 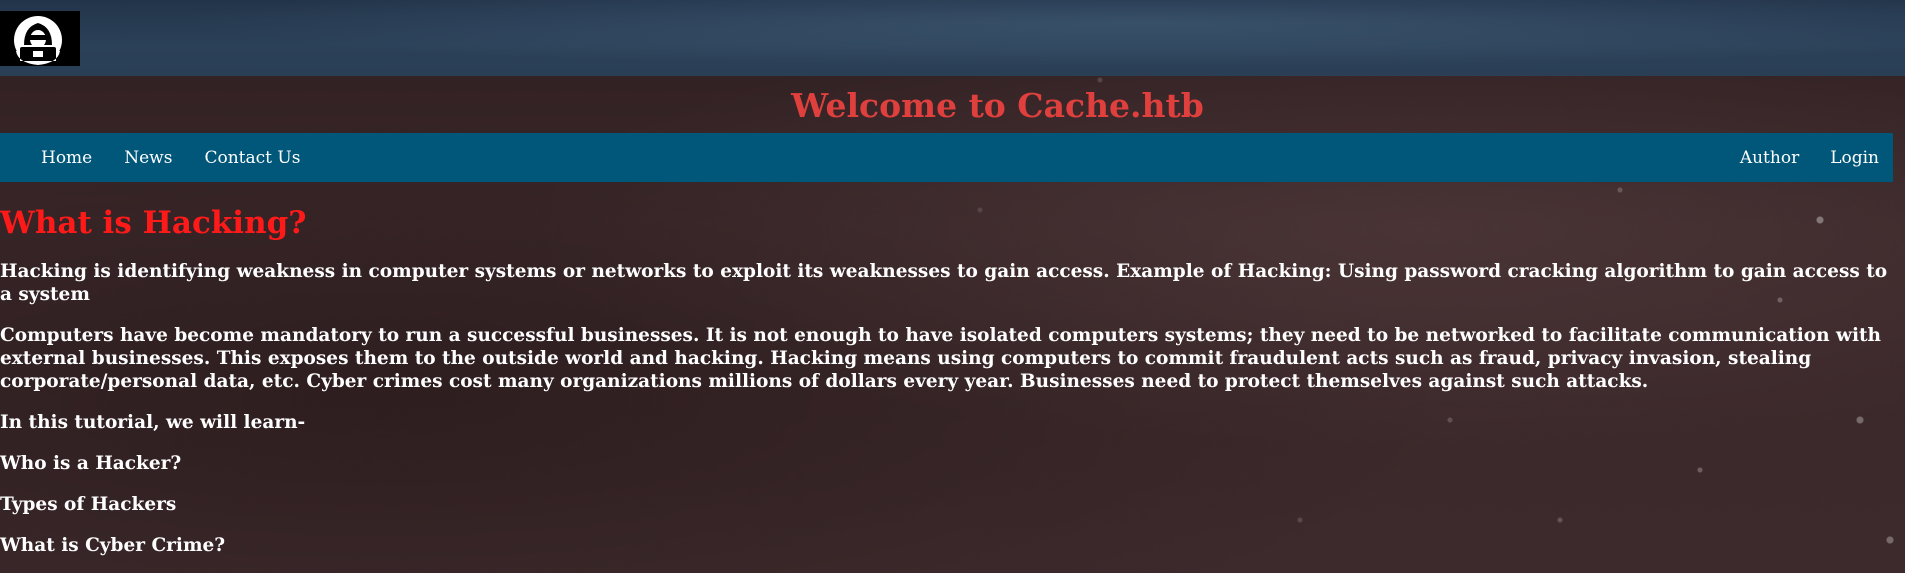 What do you see at coordinates (952, 38) in the screenshot?
I see `top-banner` at bounding box center [952, 38].